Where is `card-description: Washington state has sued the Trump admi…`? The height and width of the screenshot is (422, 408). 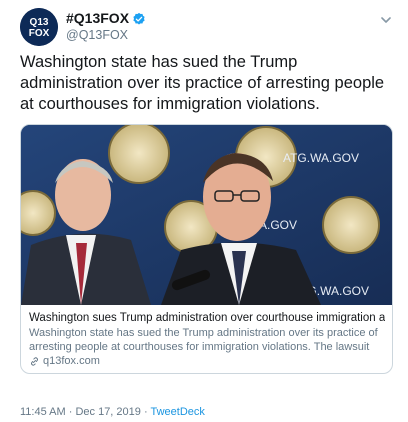 card-description: Washington state has sued the Trump admi… is located at coordinates (203, 340).